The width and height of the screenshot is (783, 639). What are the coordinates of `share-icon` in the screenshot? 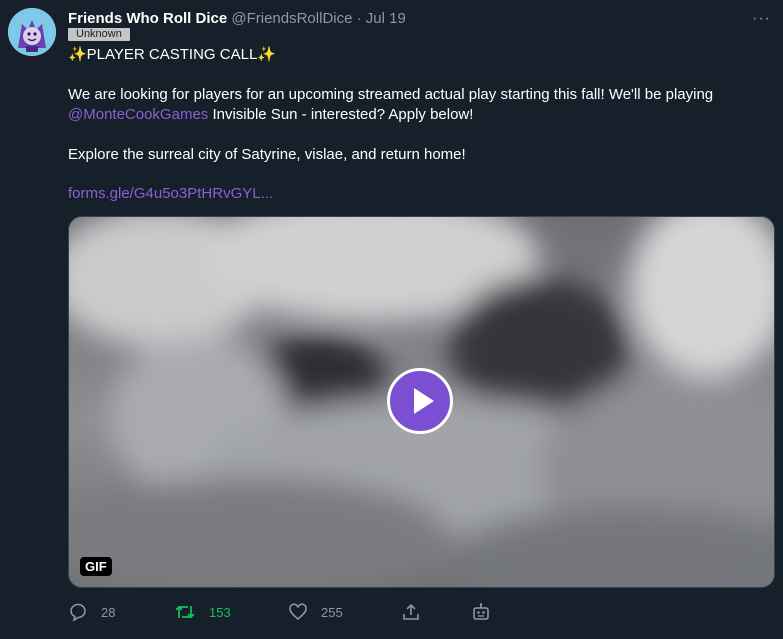 It's located at (411, 611).